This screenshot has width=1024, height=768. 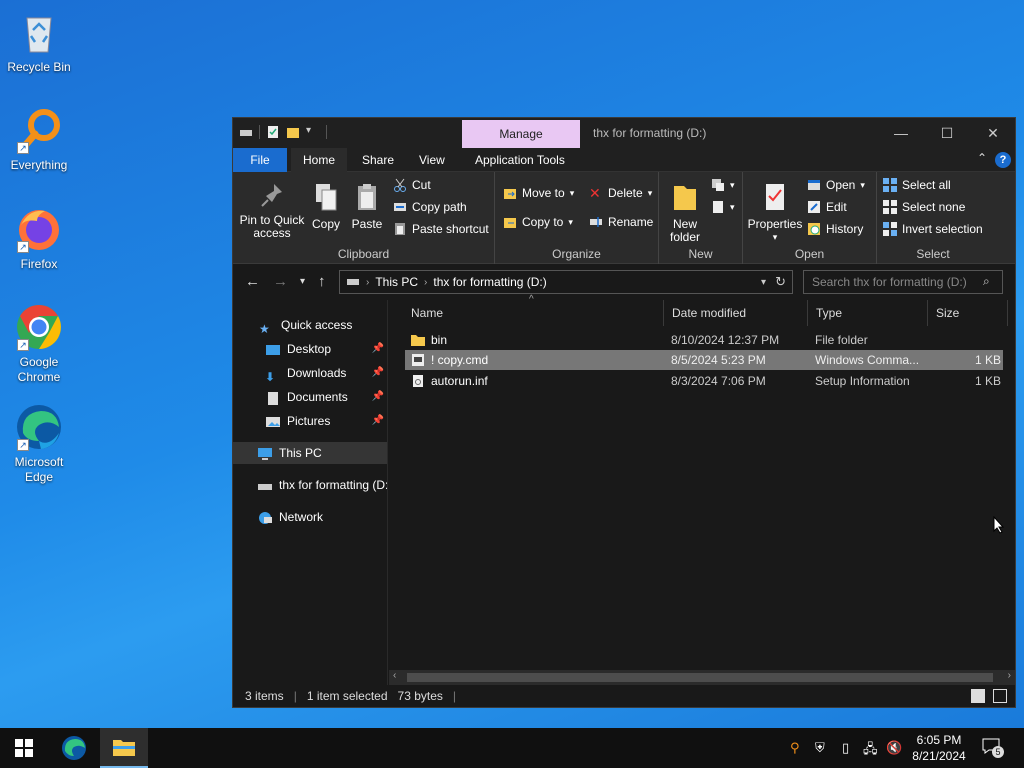 What do you see at coordinates (968, 313) in the screenshot?
I see `column-header-size: Size` at bounding box center [968, 313].